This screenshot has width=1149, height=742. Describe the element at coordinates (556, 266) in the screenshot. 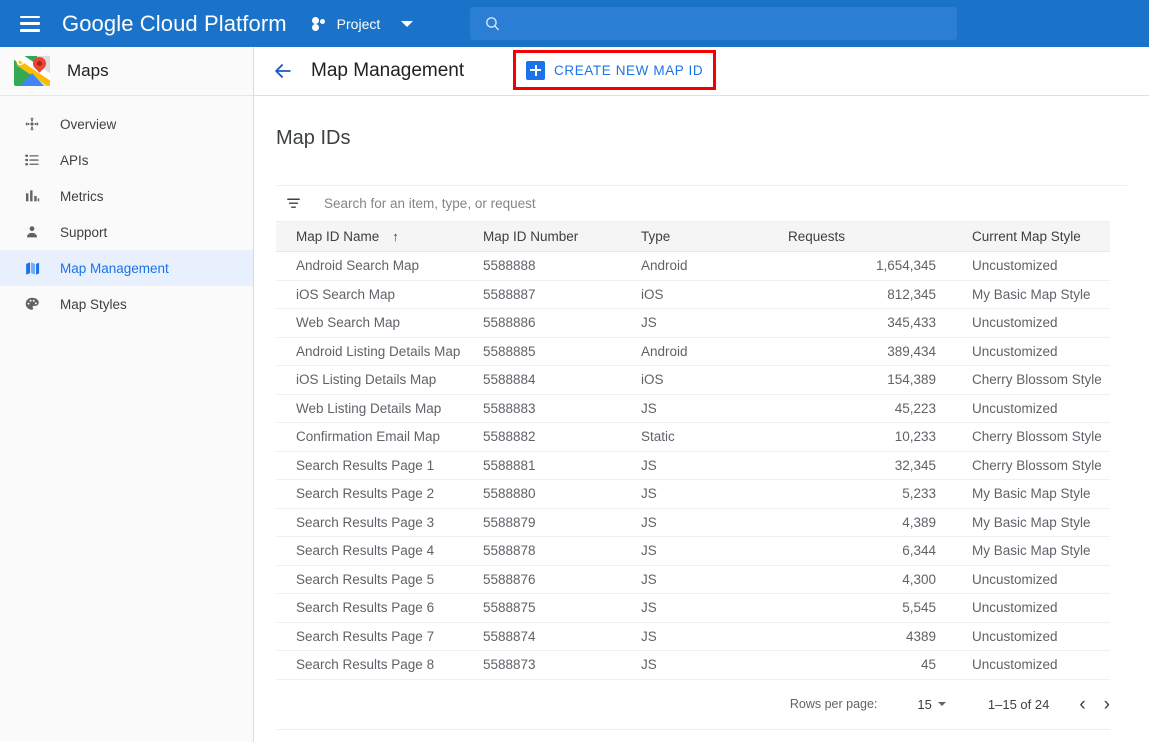

I see `cell-map-id-number: 5588888` at that location.